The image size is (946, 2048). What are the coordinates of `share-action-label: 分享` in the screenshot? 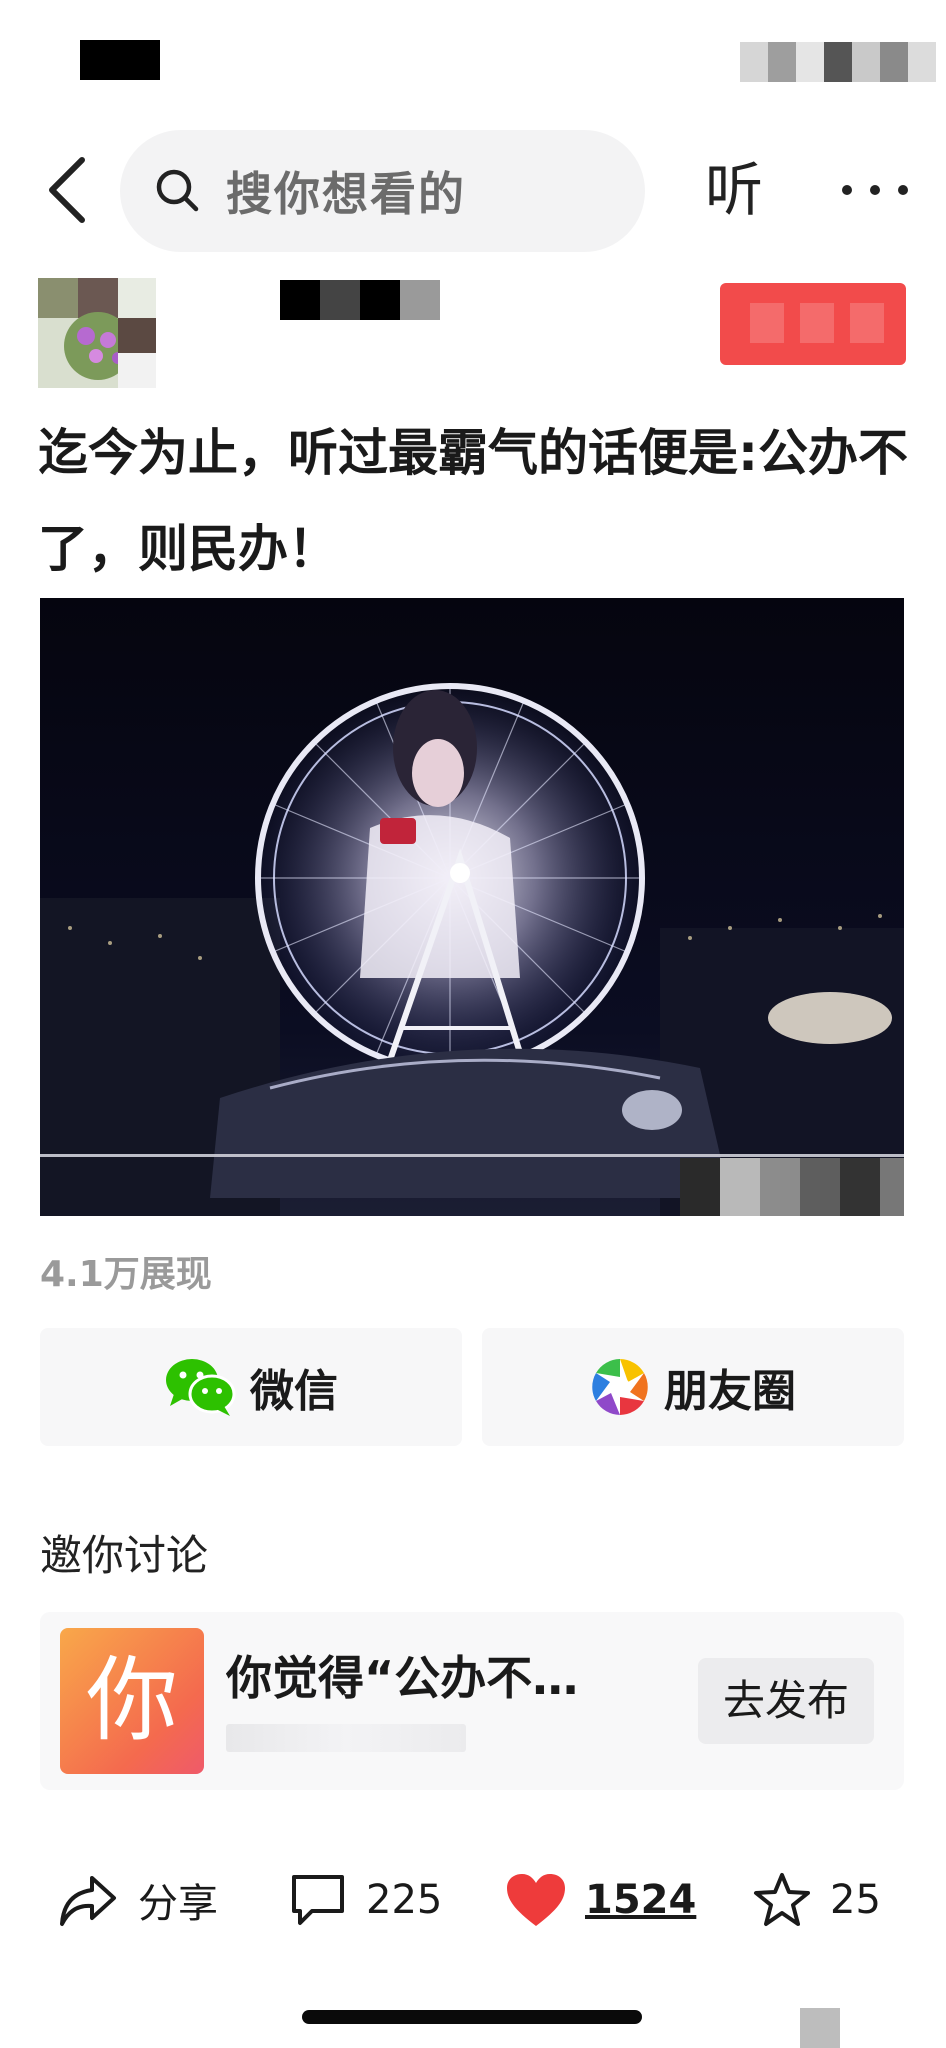 It's located at (178, 1904).